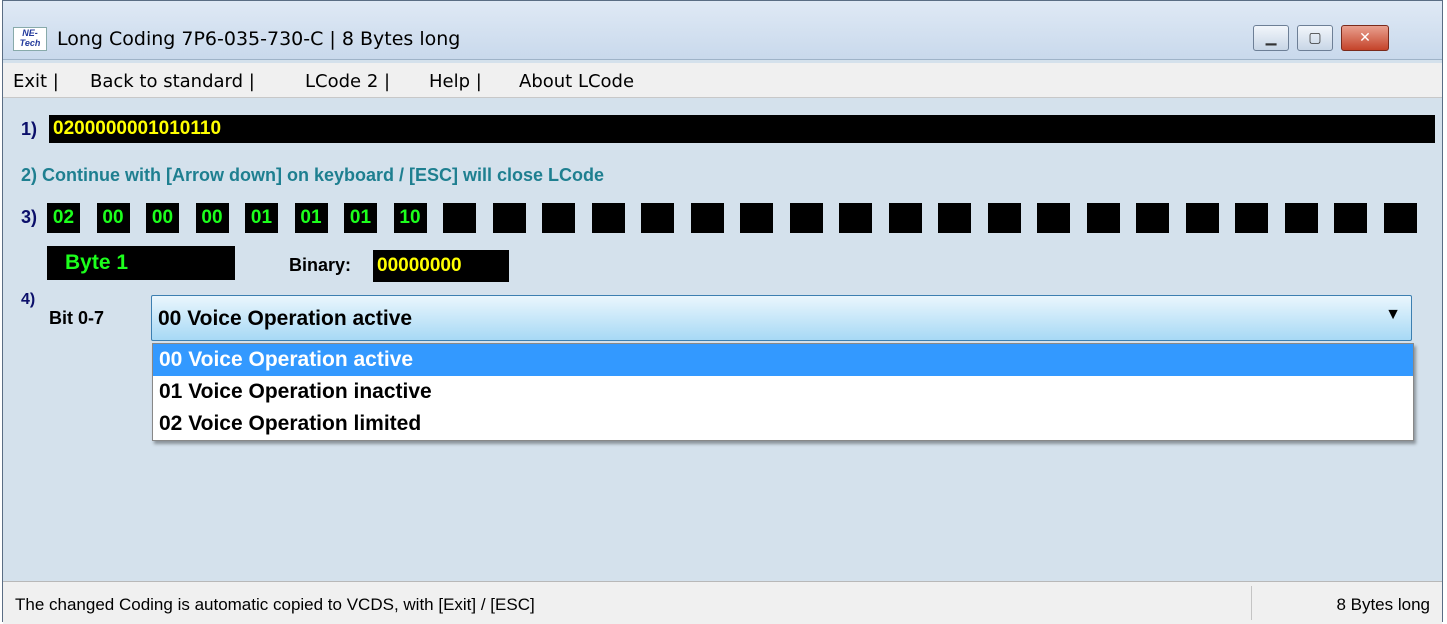 This screenshot has width=1447, height=624. What do you see at coordinates (29, 217) in the screenshot?
I see `step-3-label: 3)` at bounding box center [29, 217].